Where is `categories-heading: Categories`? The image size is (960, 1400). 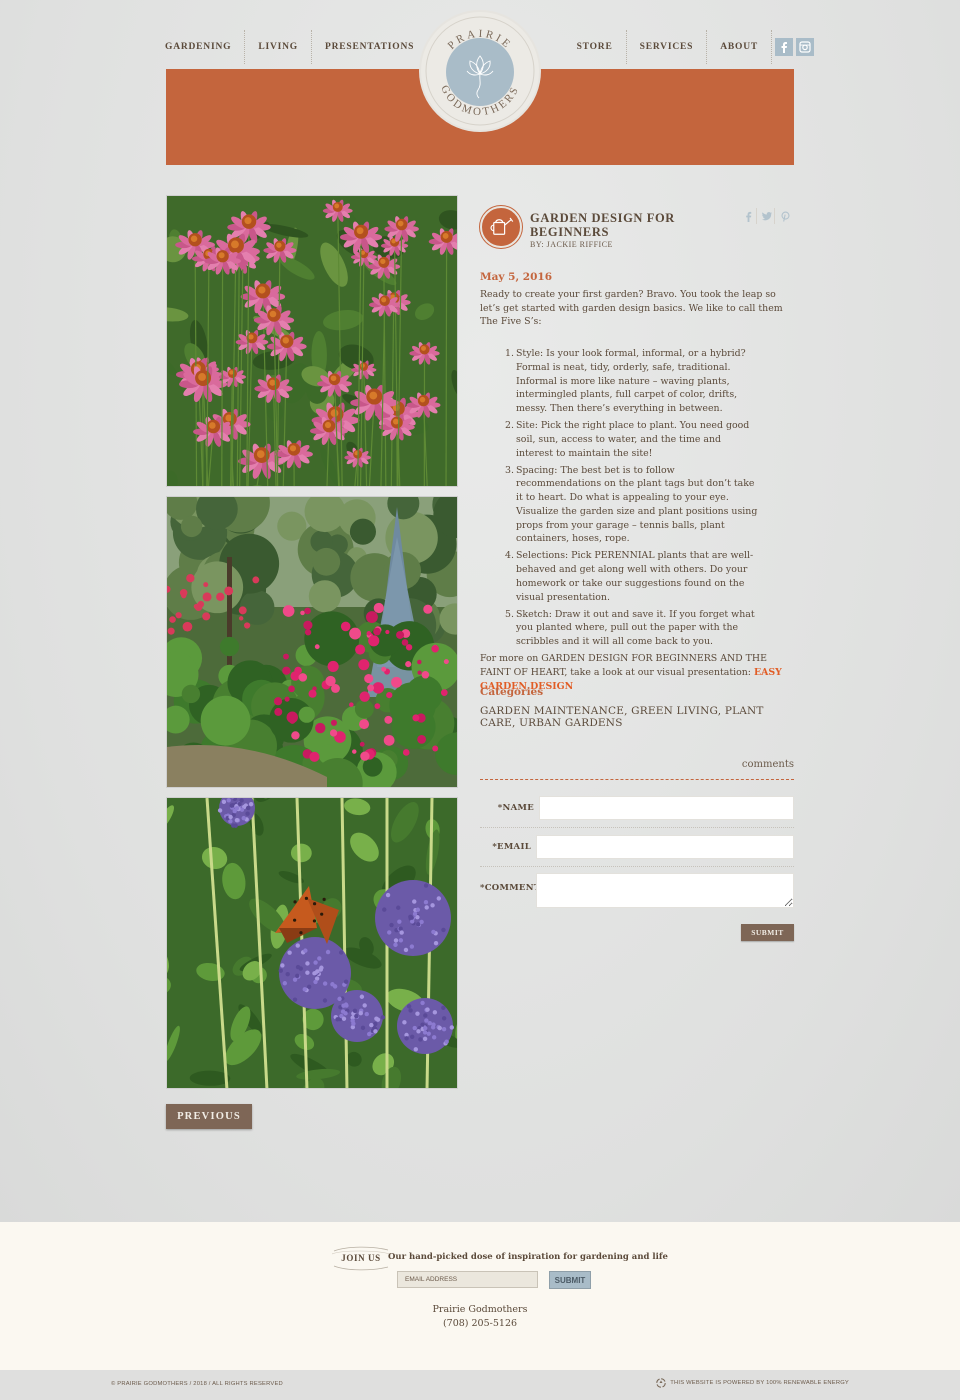
categories-heading: Categories is located at coordinates (512, 692).